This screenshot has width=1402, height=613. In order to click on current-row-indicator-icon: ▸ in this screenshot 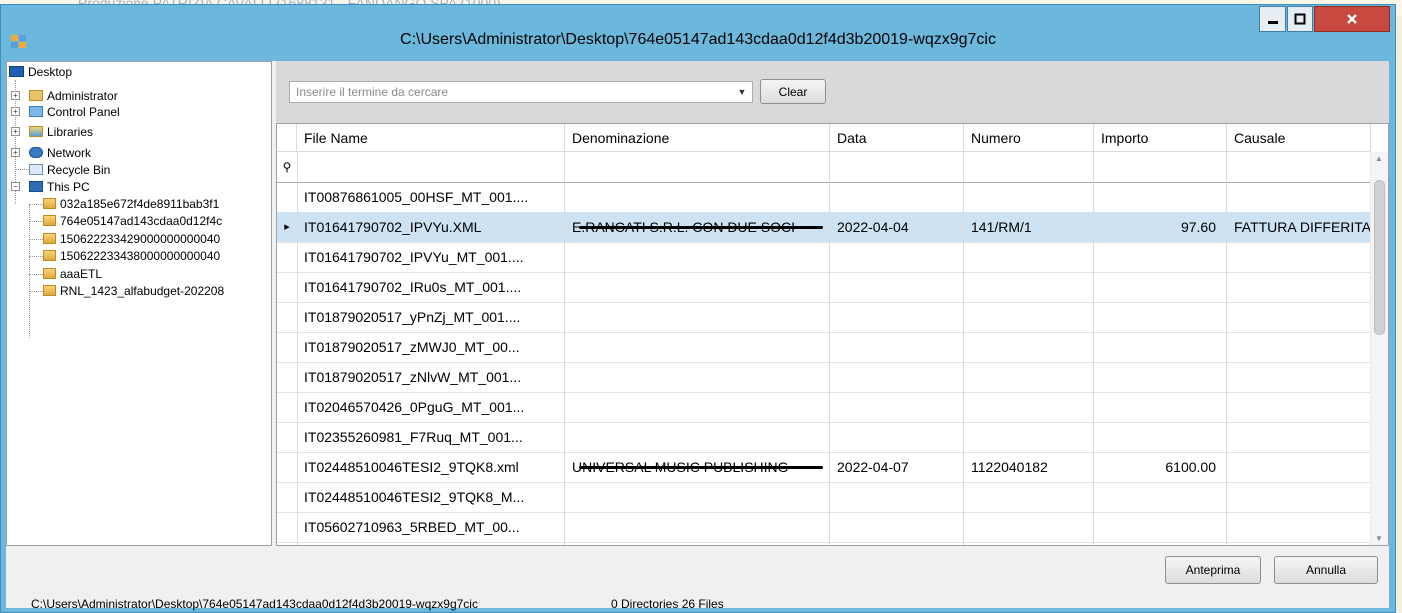, I will do `click(287, 227)`.